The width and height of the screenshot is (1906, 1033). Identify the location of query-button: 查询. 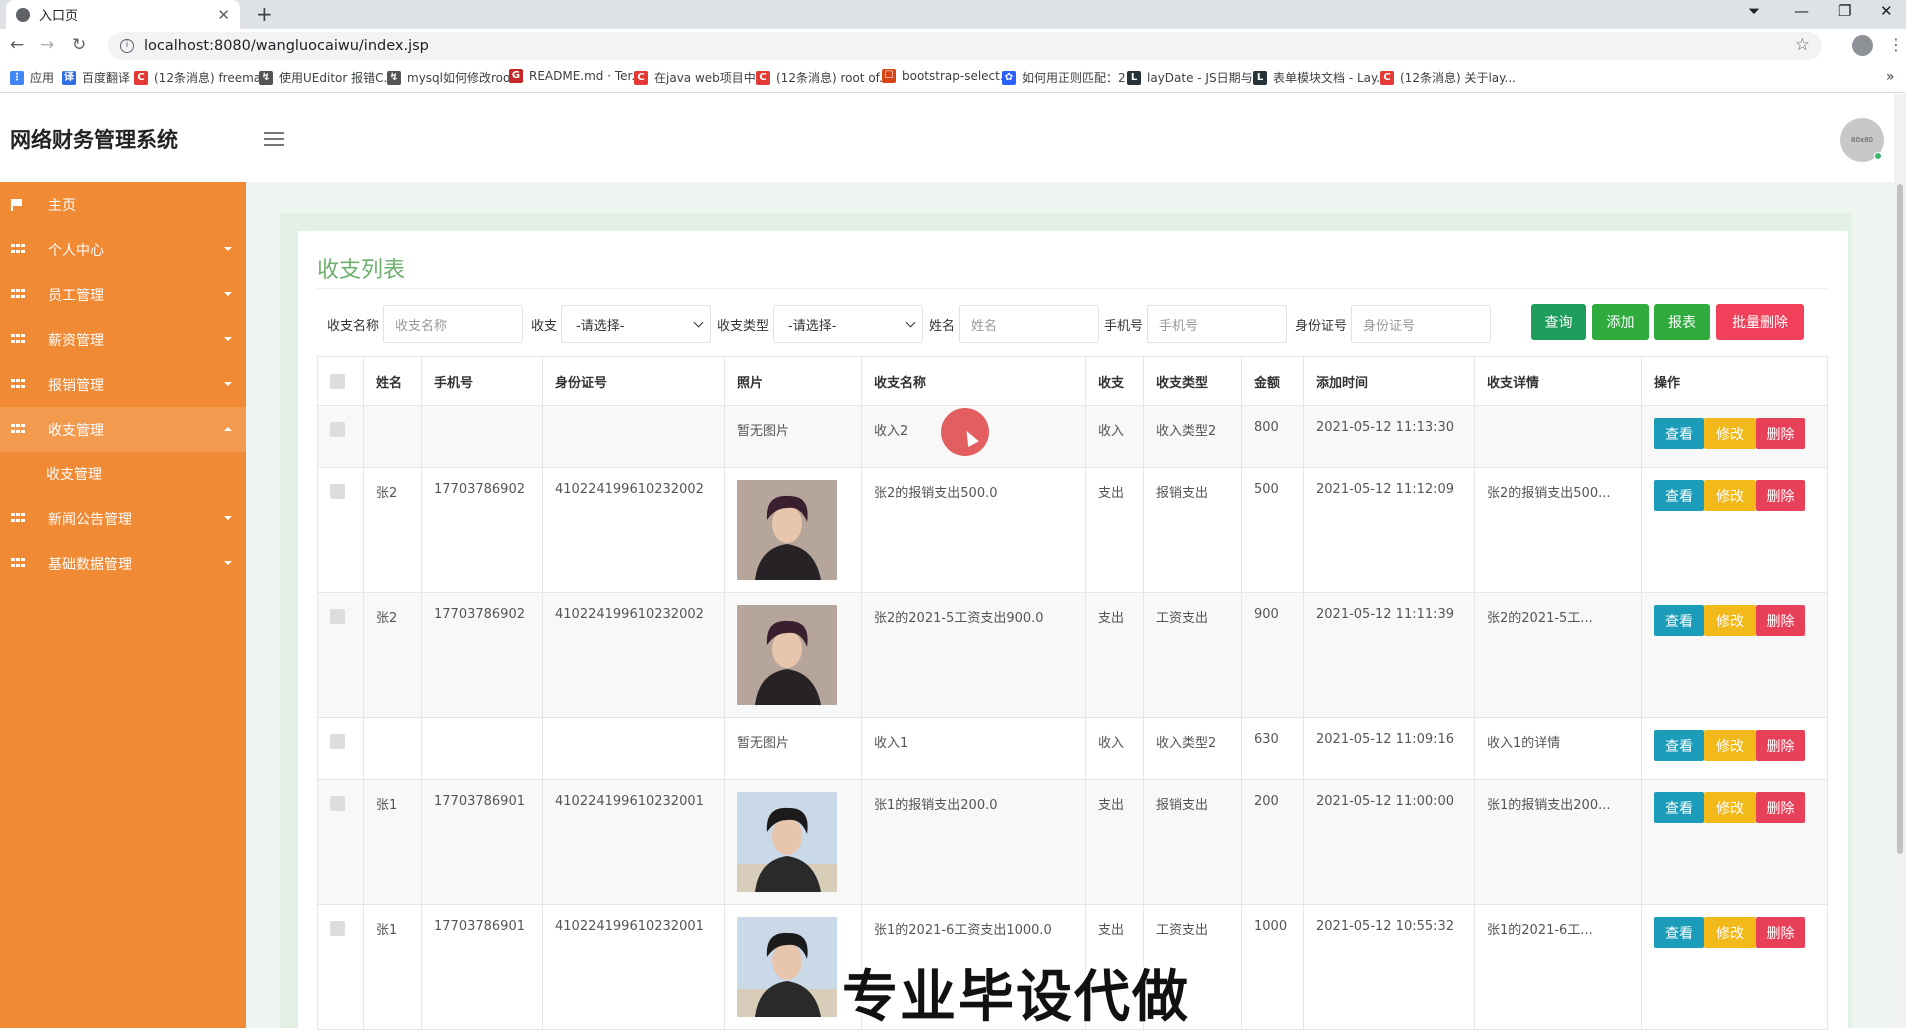
(1558, 322).